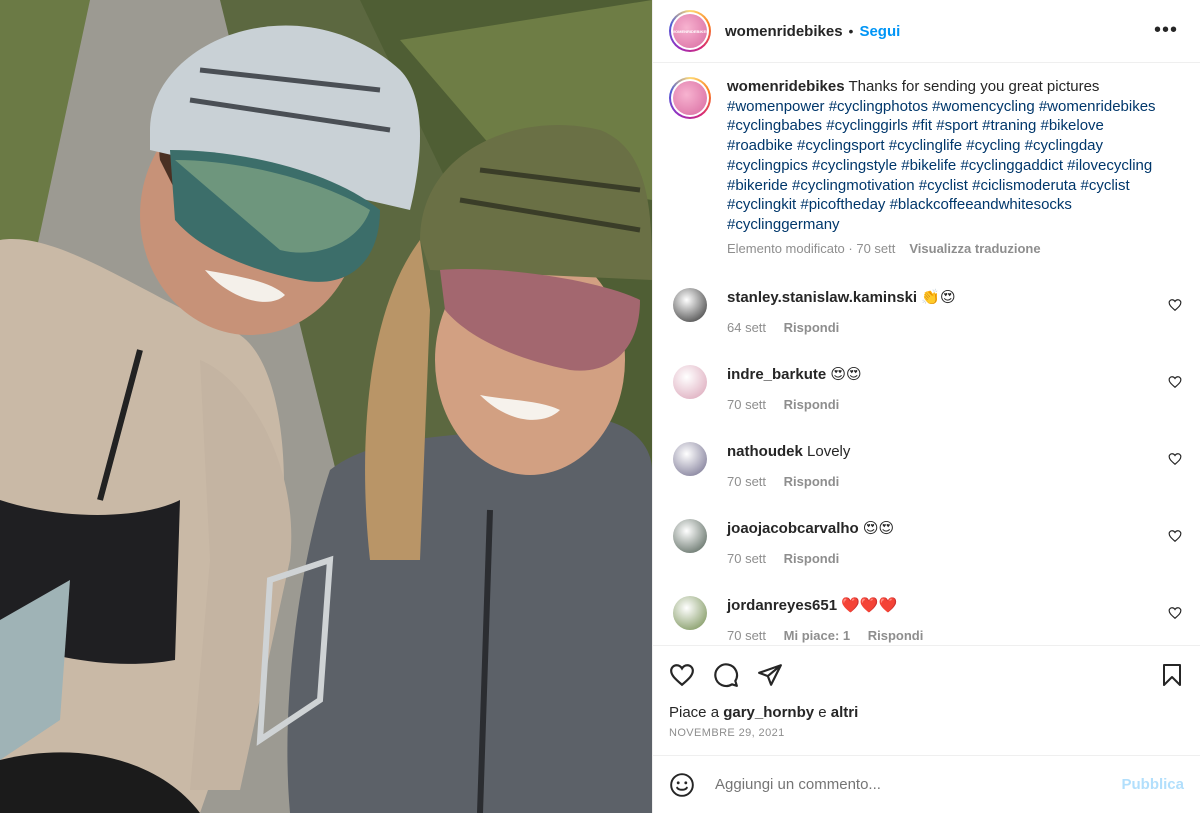 The image size is (1200, 813). I want to click on avatar-text: WOMENRIDEBIKES, so click(690, 31).